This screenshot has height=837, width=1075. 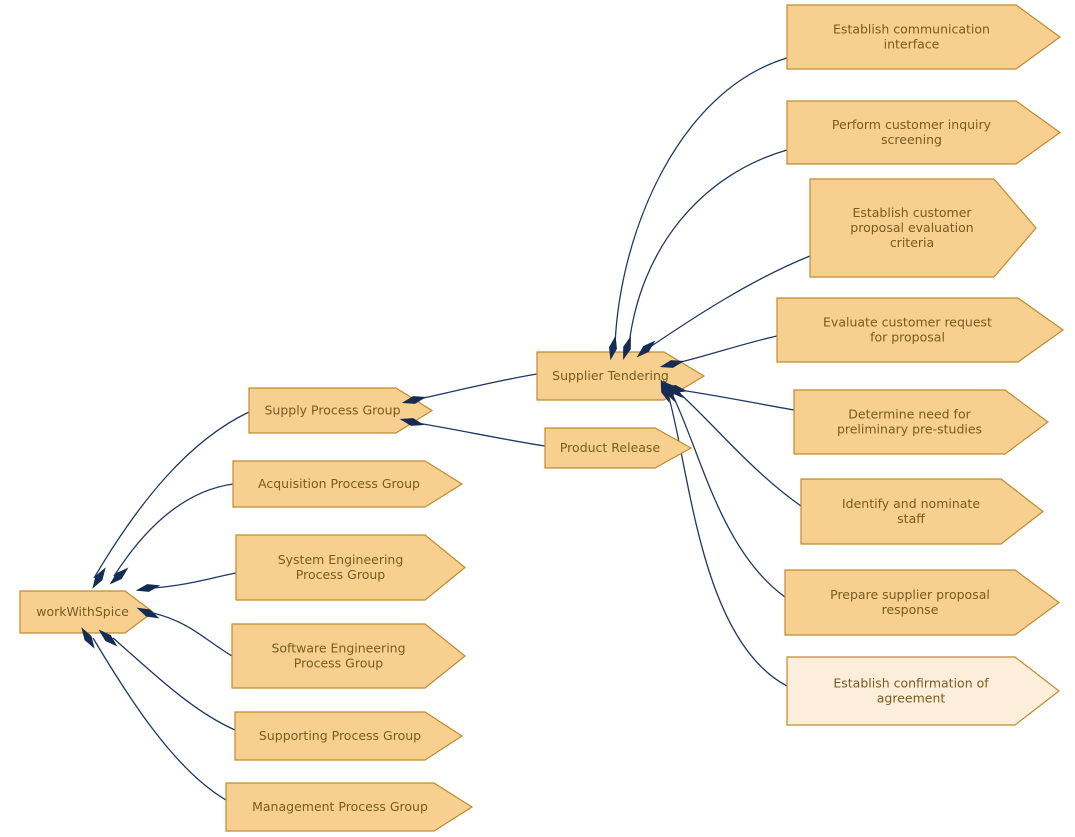 What do you see at coordinates (481, 434) in the screenshot?
I see `edge-supply-to-product-release` at bounding box center [481, 434].